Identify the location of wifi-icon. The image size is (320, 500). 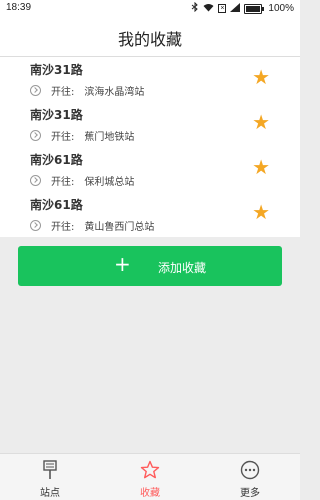
(208, 9).